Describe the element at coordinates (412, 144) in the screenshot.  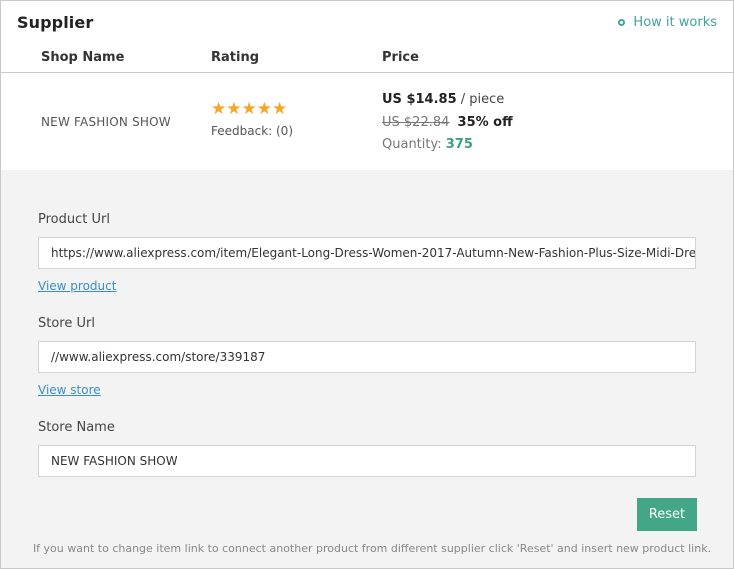
I see `quantity-label: Quantity:` at that location.